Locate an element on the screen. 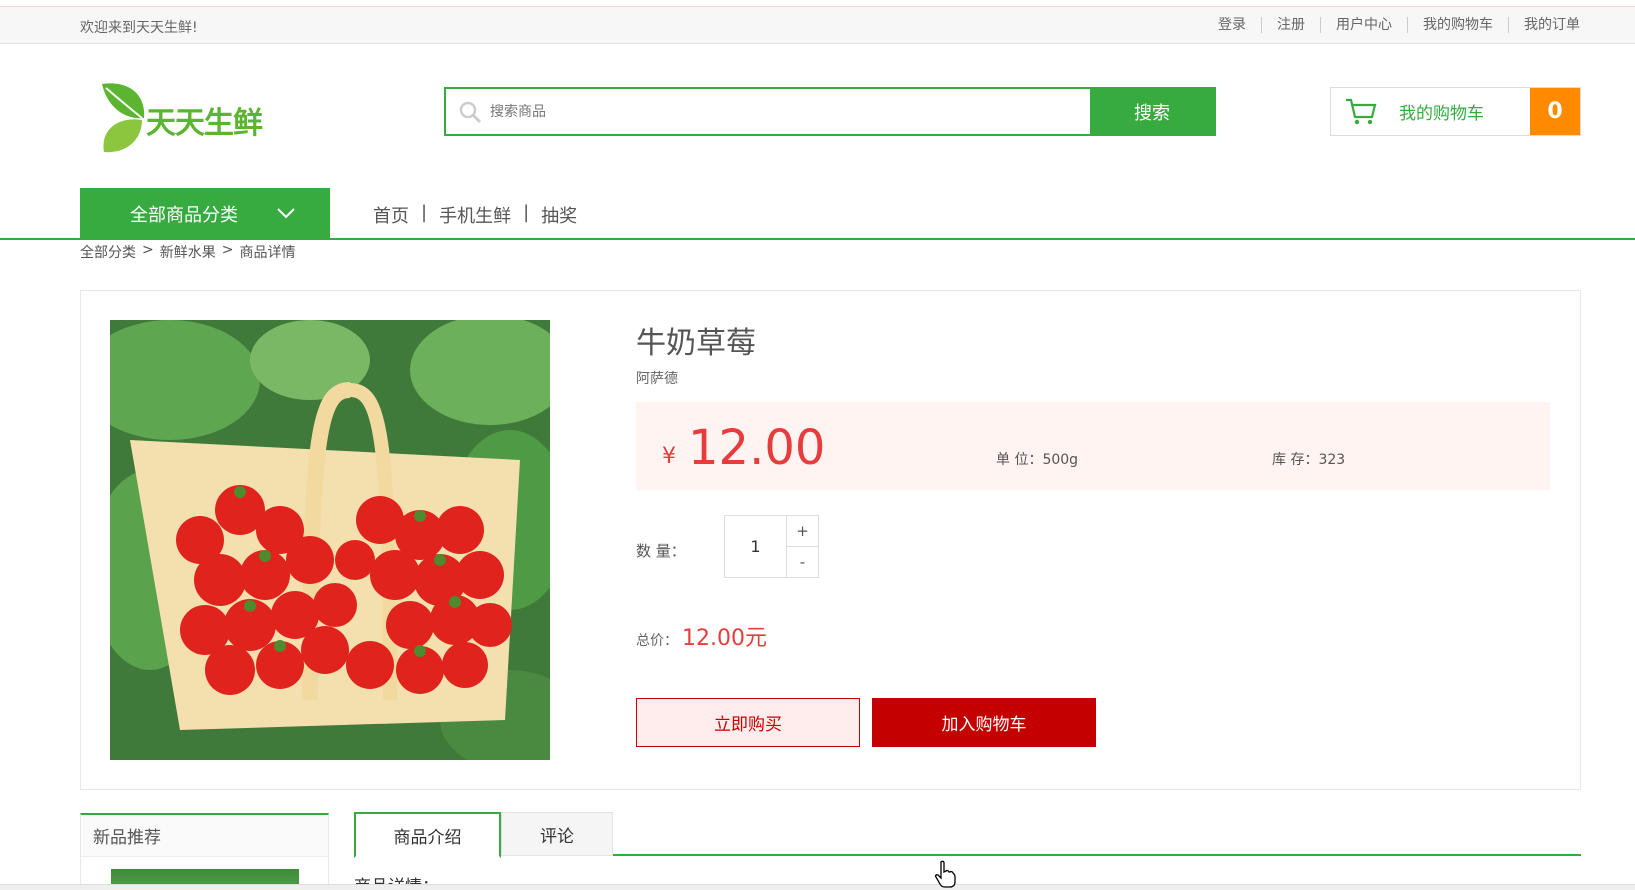  product-stock: 库 存：323 is located at coordinates (1309, 460).